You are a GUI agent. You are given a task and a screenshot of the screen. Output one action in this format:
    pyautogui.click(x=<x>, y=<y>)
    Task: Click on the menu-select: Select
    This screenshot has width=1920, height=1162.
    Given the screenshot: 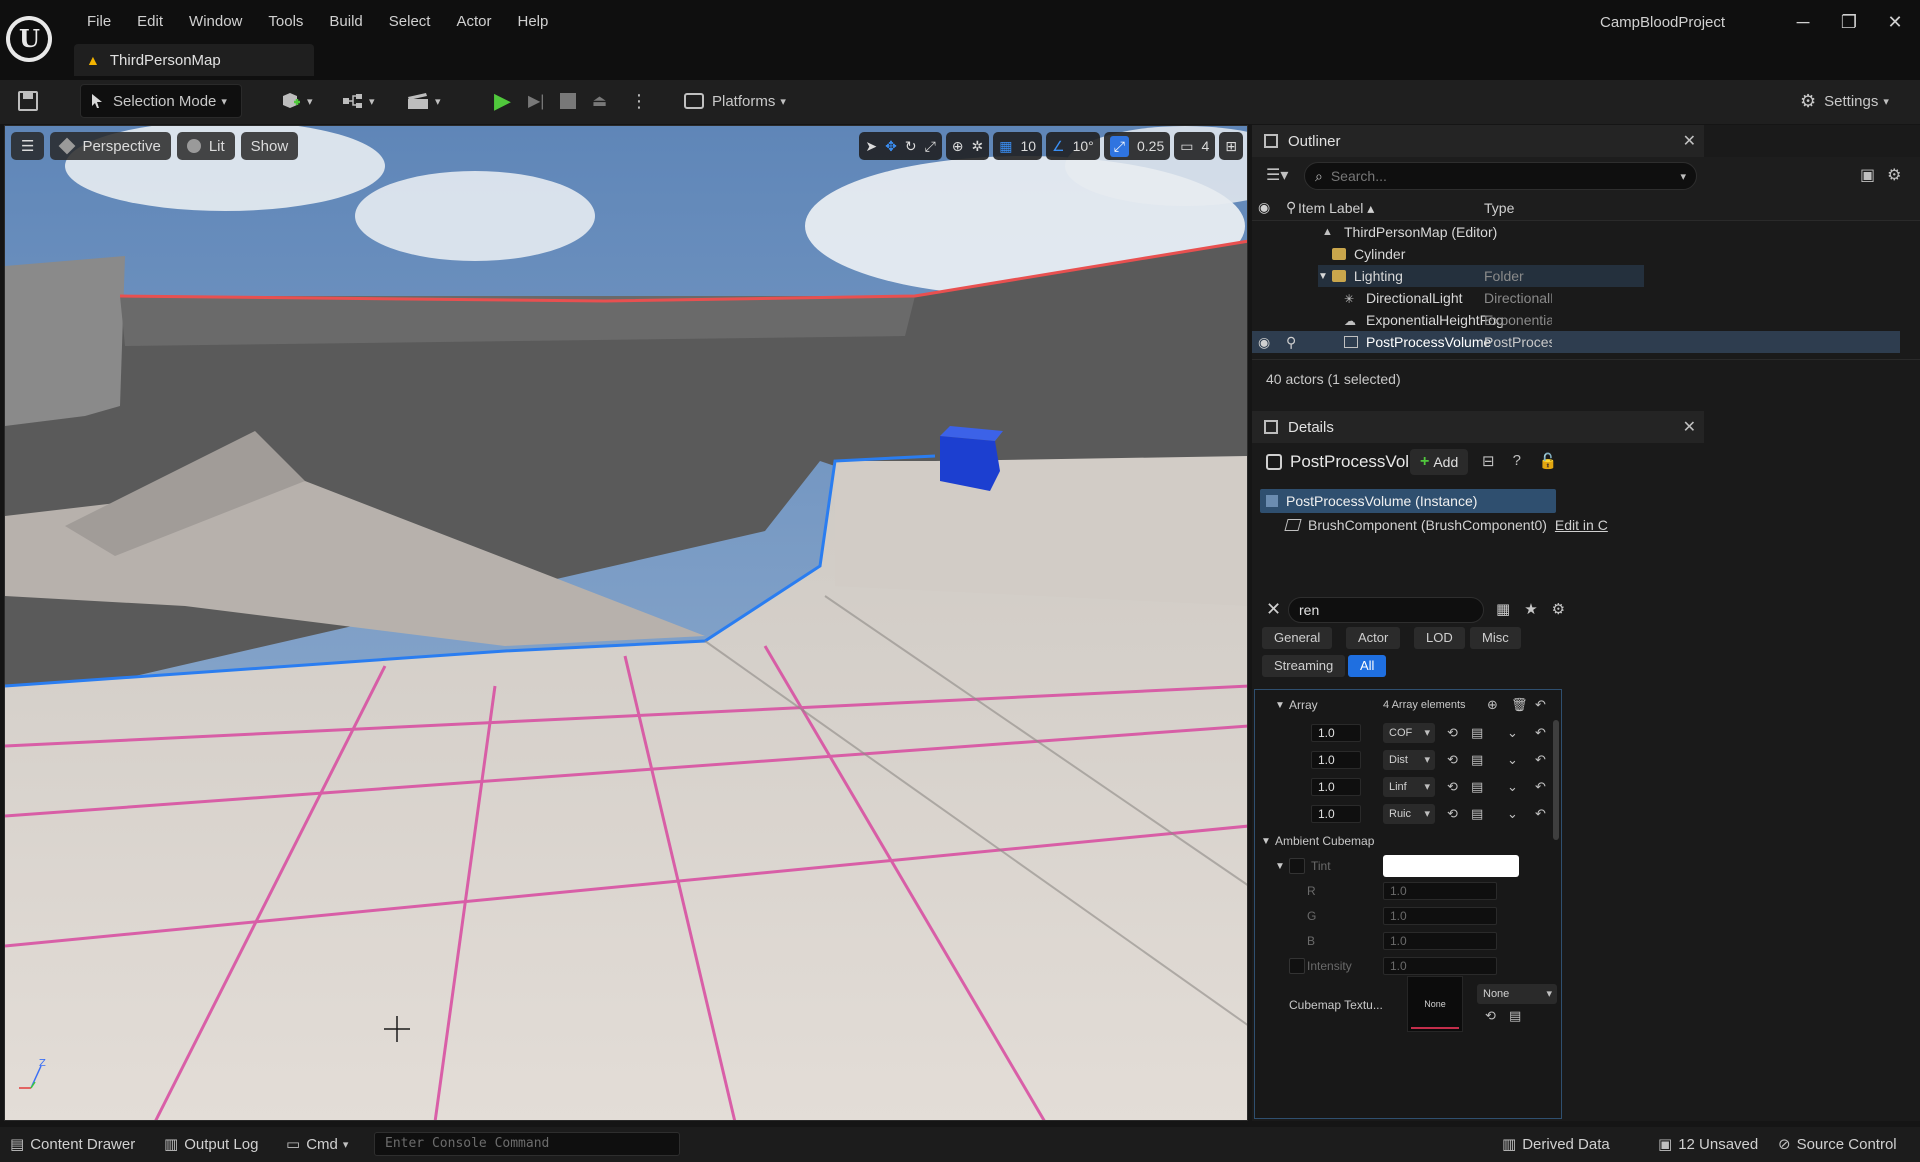 What is the action you would take?
    pyautogui.click(x=410, y=22)
    